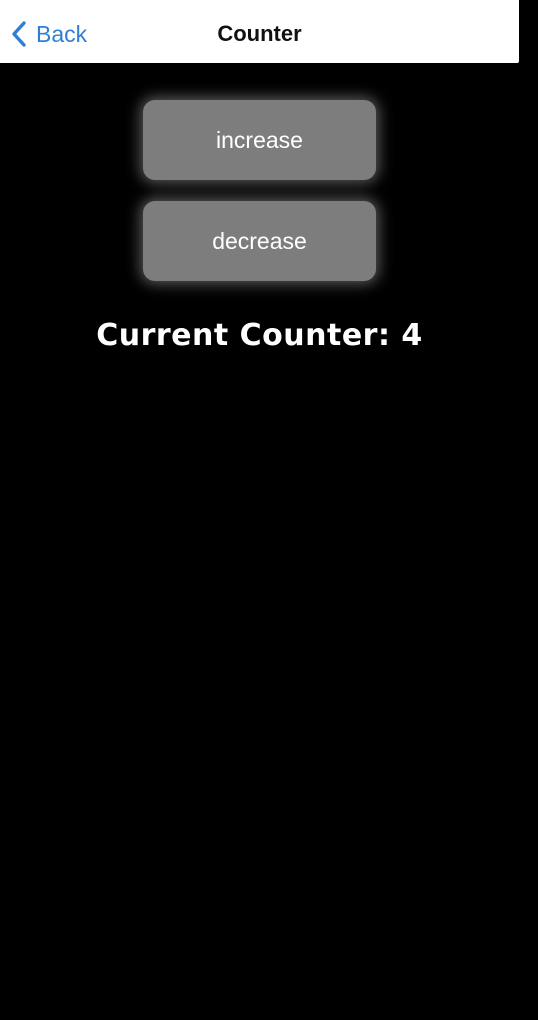 The width and height of the screenshot is (538, 1020). I want to click on chevron-left-icon, so click(19, 34).